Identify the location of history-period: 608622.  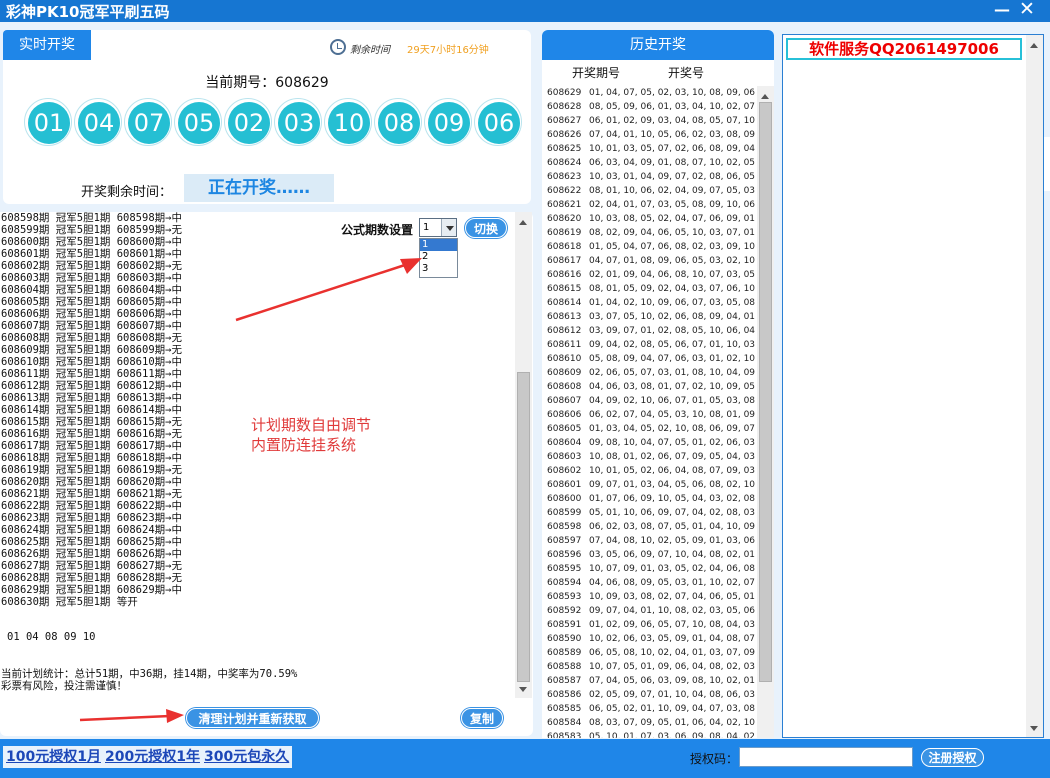
(564, 191).